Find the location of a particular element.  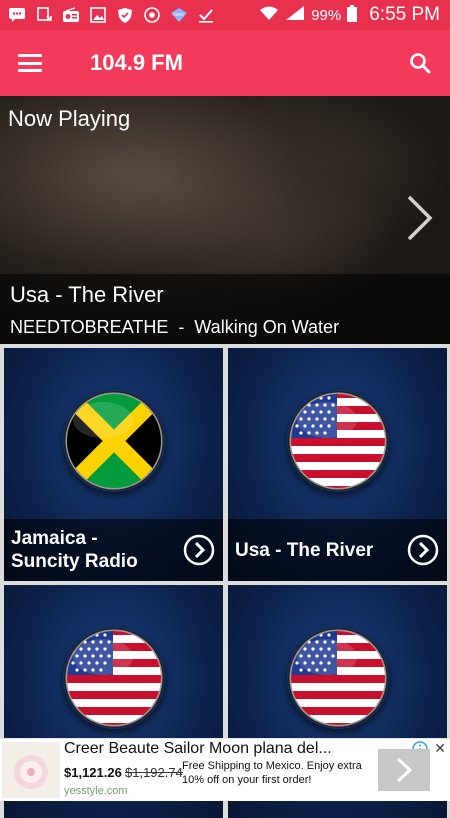

chrome-icon is located at coordinates (152, 15).